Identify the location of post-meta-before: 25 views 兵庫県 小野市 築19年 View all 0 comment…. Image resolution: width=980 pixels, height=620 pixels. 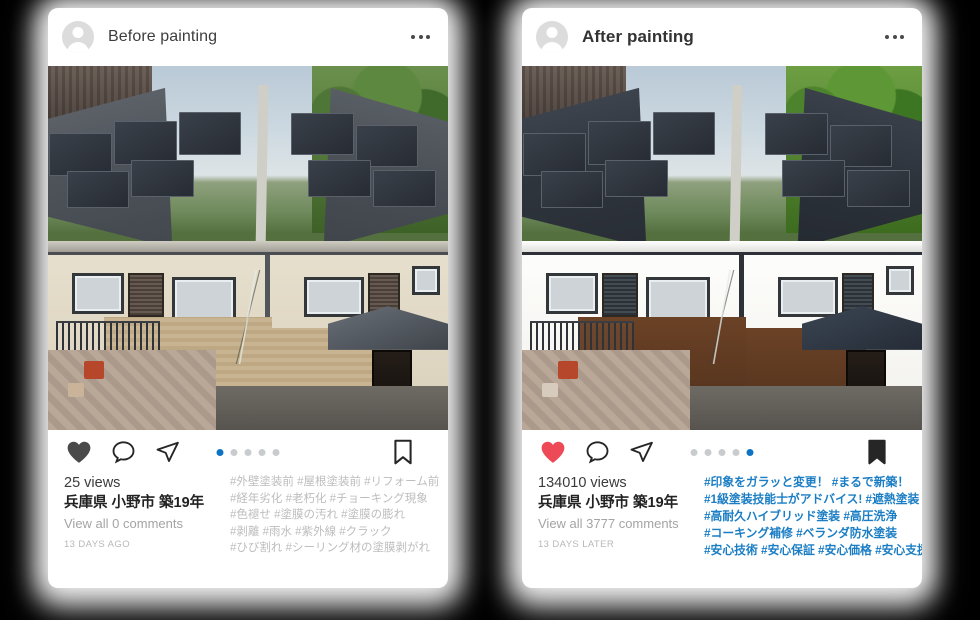
(248, 515).